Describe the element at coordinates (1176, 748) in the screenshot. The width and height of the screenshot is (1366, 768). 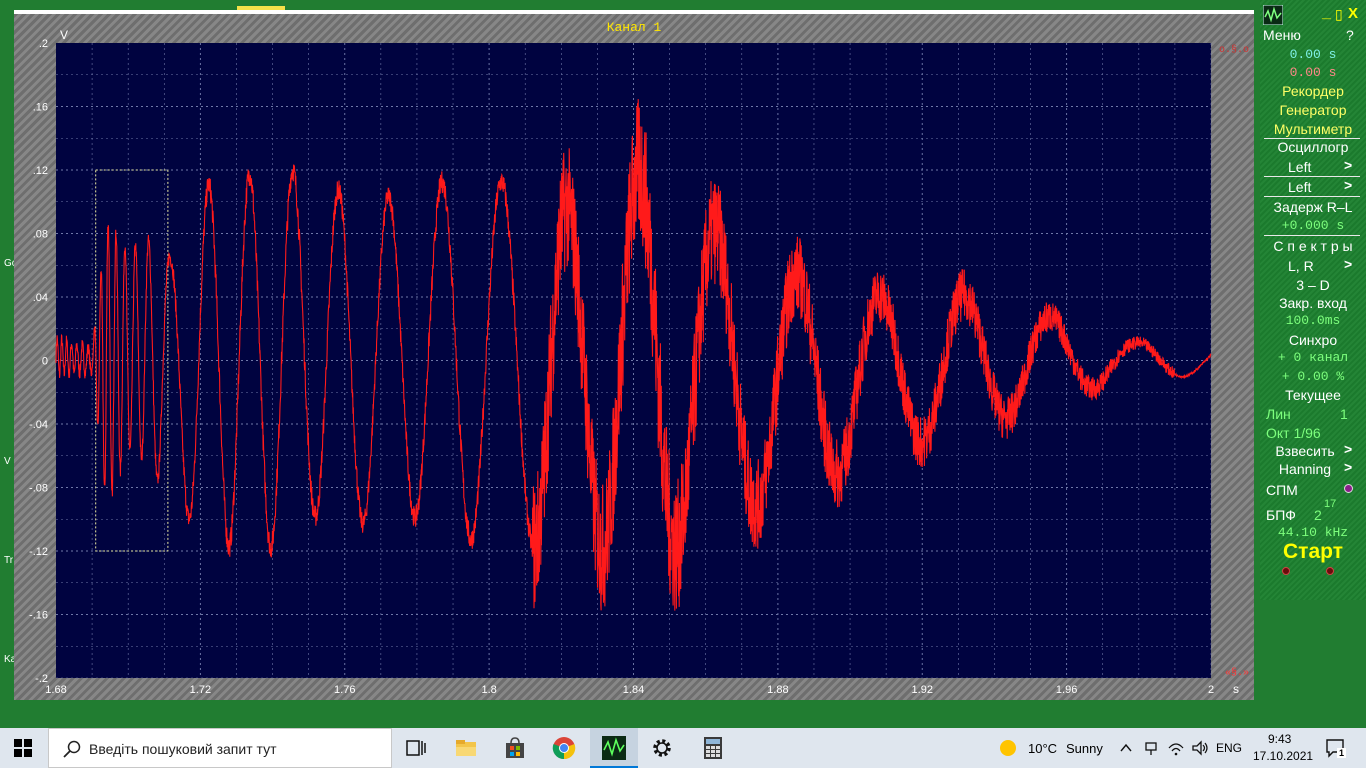
I see `wifi-icon` at that location.